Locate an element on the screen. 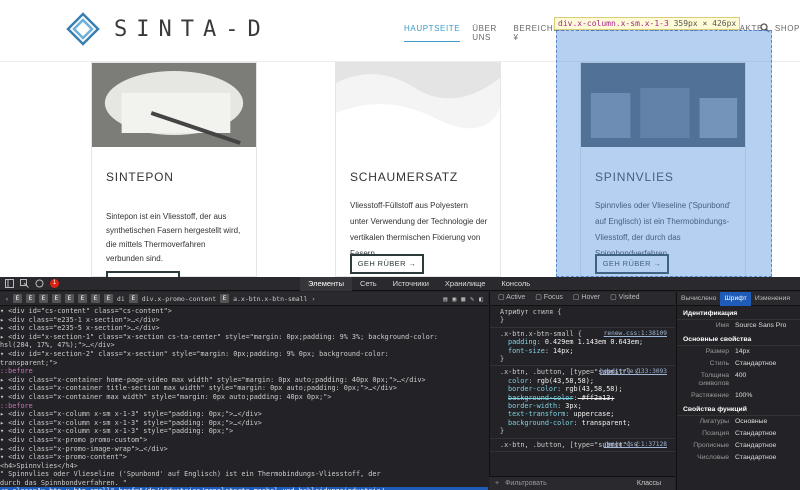  classes-button: Классы is located at coordinates (656, 483).